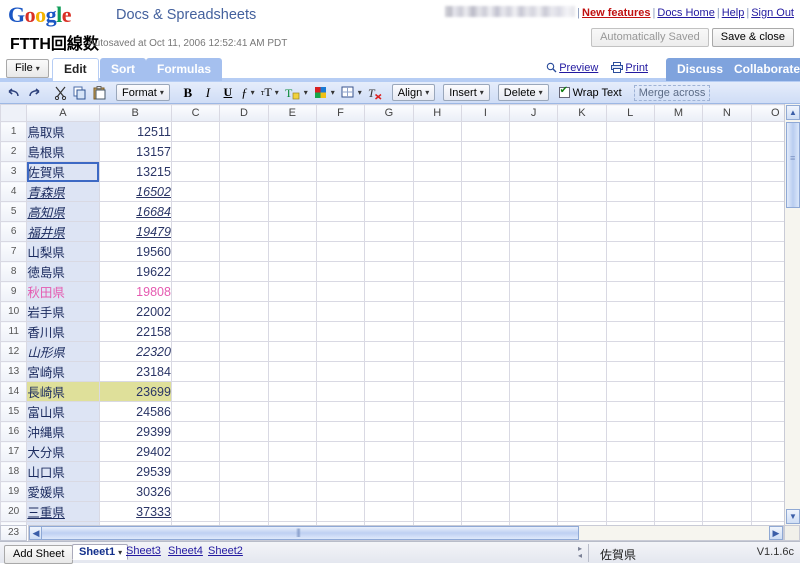 The width and height of the screenshot is (800, 565). I want to click on cell-K6, so click(582, 231).